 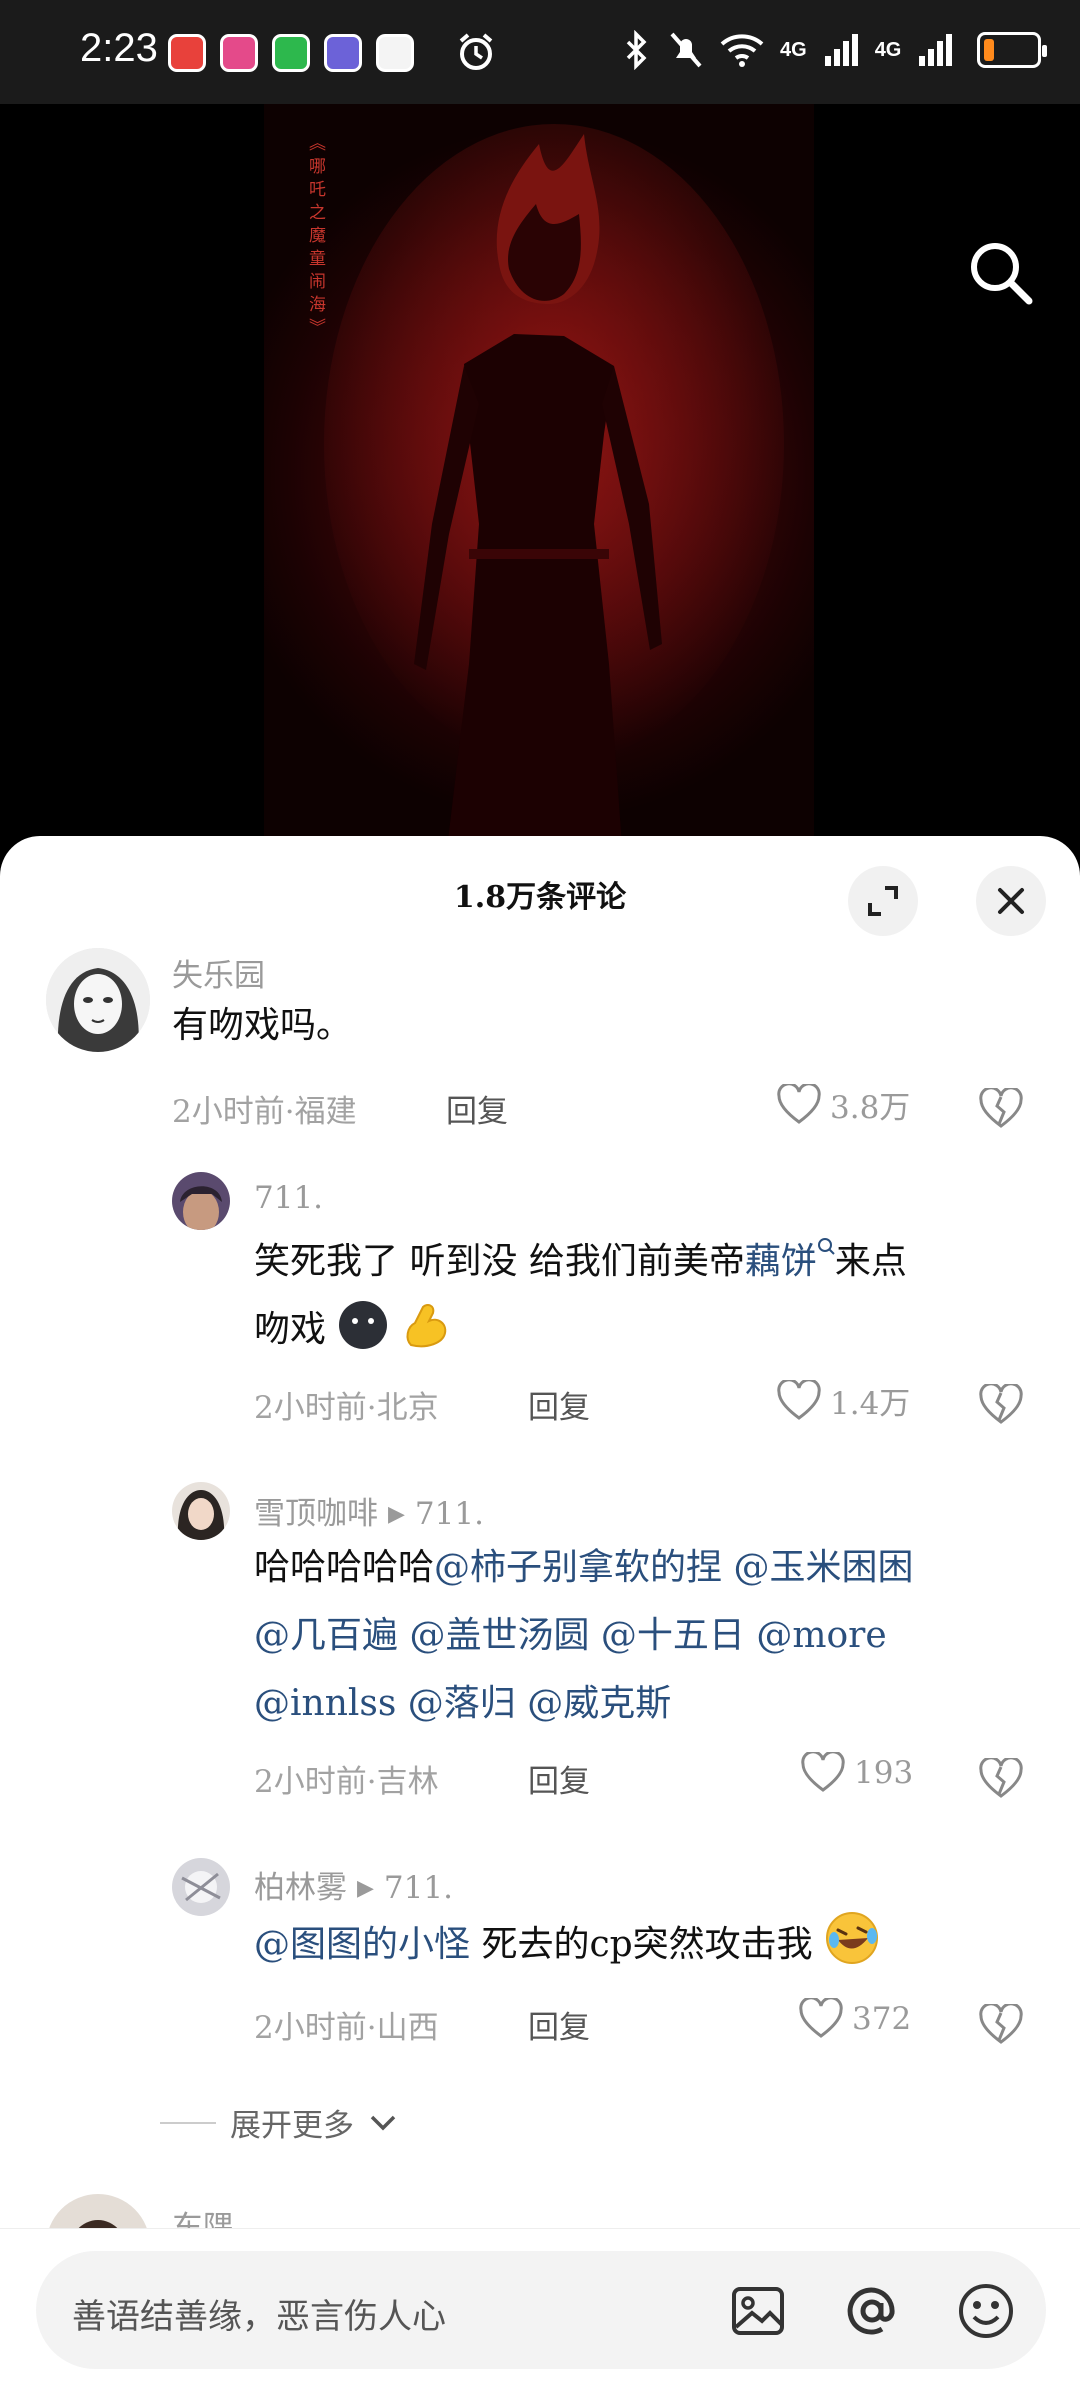 I want to click on like-button: 1.4万, so click(x=843, y=1400).